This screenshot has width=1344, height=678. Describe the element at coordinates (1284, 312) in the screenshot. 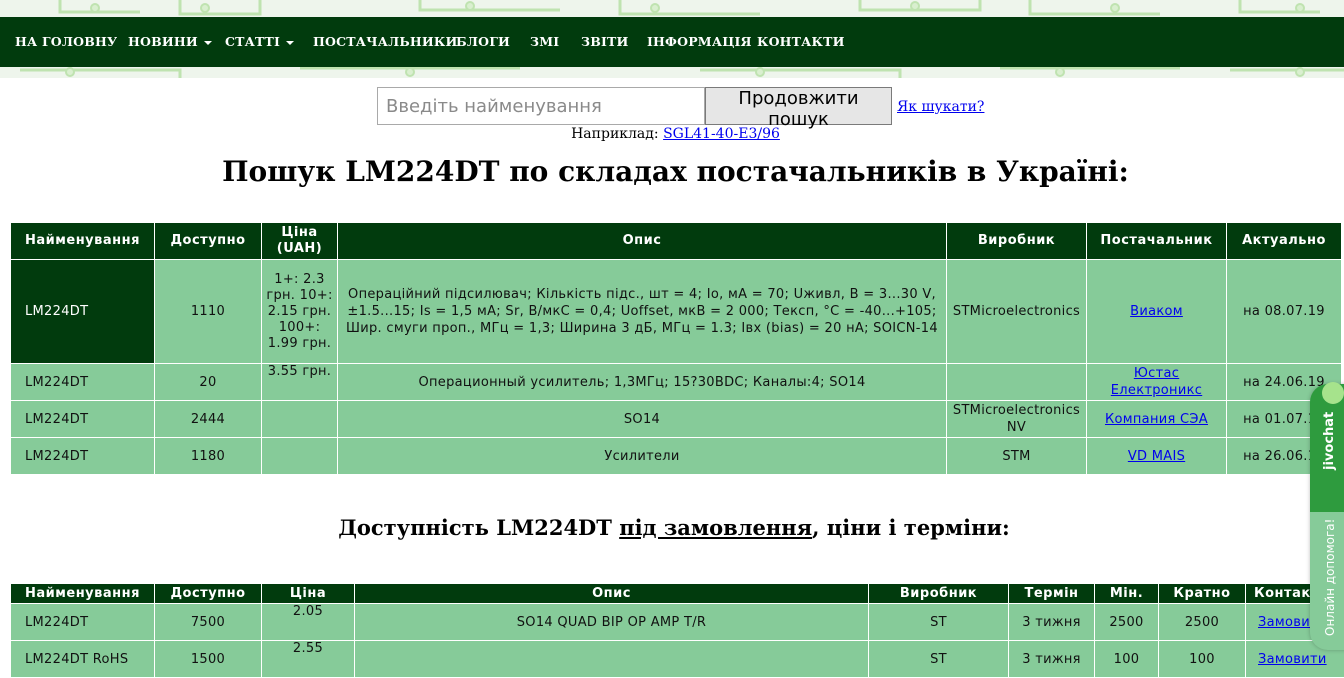

I see `updated-date: на 08.07.19` at that location.